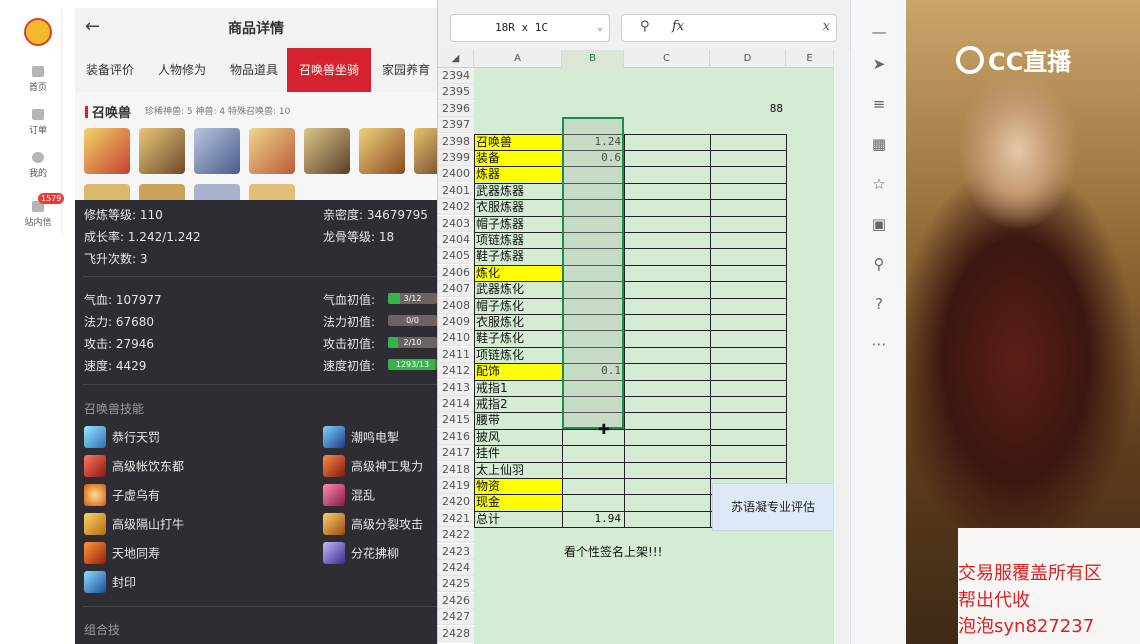 The height and width of the screenshot is (644, 1140). Describe the element at coordinates (810, 59) in the screenshot. I see `column-header-e: E` at that location.